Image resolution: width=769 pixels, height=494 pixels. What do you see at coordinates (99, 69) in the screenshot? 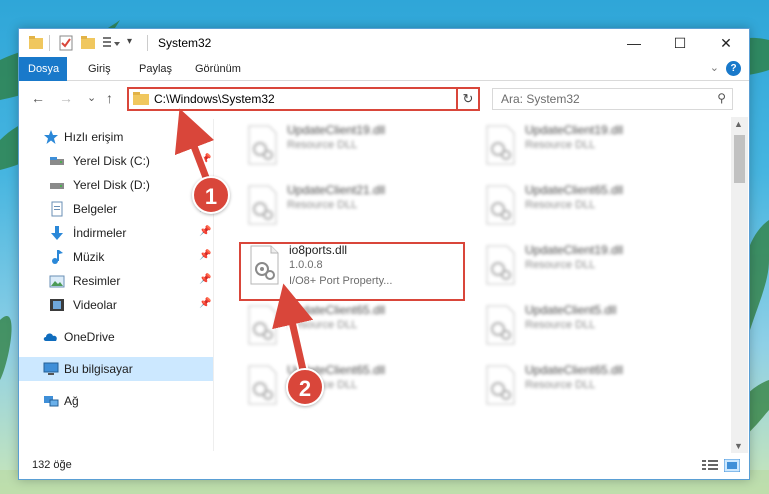
I see `tab-giris: Giriş` at bounding box center [99, 69].